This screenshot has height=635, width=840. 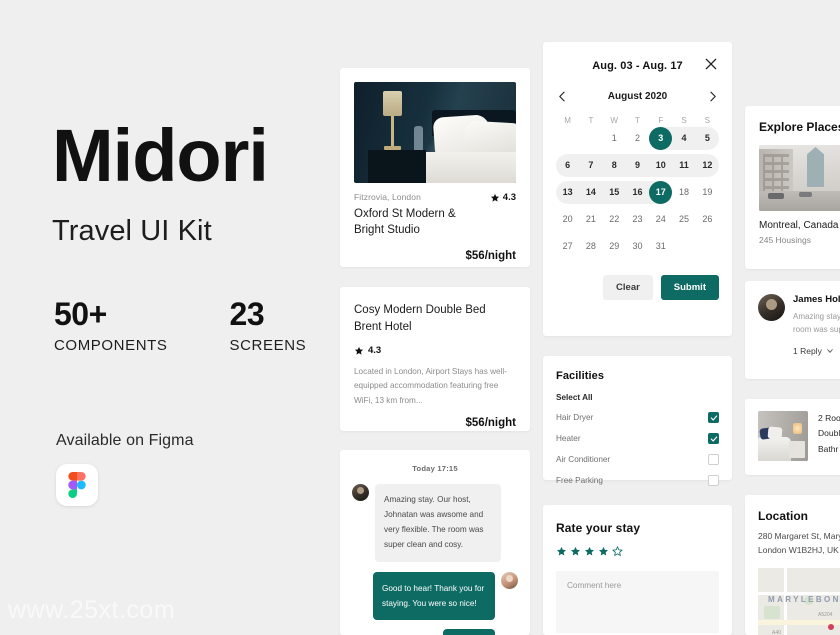 What do you see at coordinates (614, 138) in the screenshot?
I see `calendar-day: 1` at bounding box center [614, 138].